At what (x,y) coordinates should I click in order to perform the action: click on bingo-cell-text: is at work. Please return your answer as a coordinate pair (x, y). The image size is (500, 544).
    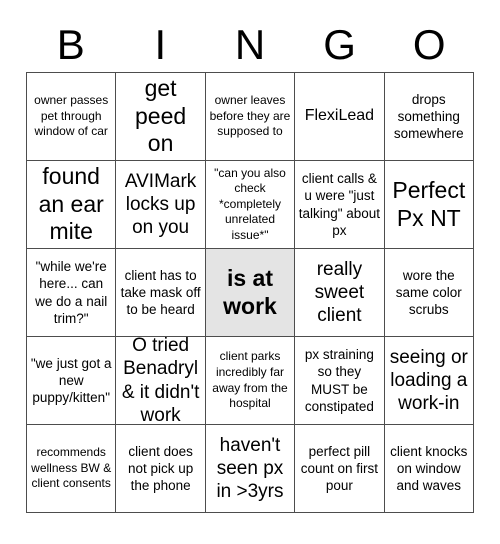
    Looking at the image, I should click on (250, 291).